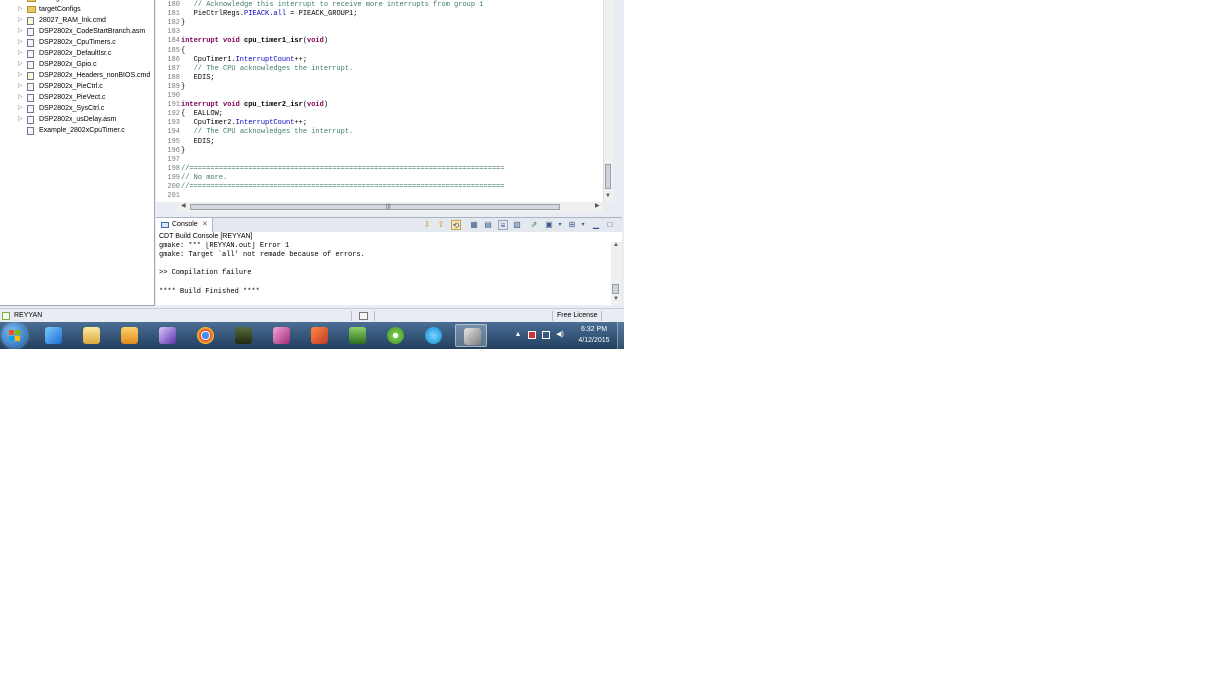 Image resolution: width=1230 pixels, height=683 pixels. What do you see at coordinates (517, 225) in the screenshot?
I see `remove-console-icon: ▧` at bounding box center [517, 225].